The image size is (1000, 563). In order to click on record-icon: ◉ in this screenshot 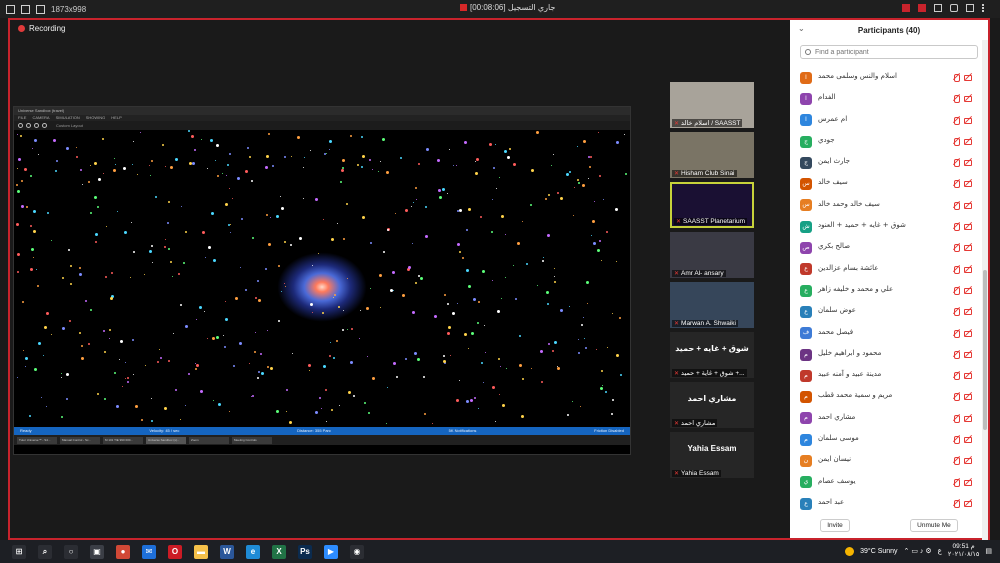, I will do `click(357, 551)`.